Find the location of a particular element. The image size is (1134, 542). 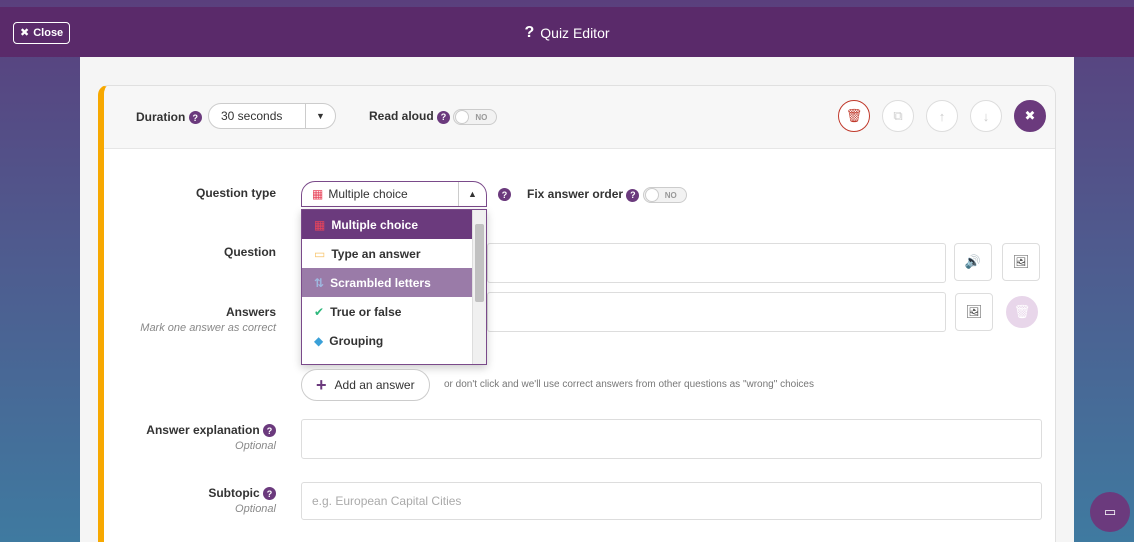

explanation-label: Answer explanation ? Optional is located at coordinates (211, 438).